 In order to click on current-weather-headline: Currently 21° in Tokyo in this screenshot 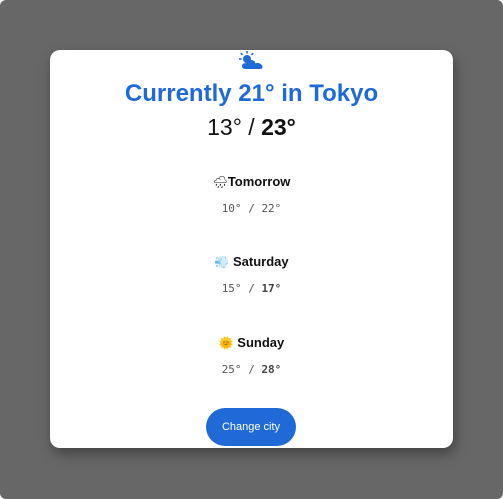, I will do `click(251, 93)`.